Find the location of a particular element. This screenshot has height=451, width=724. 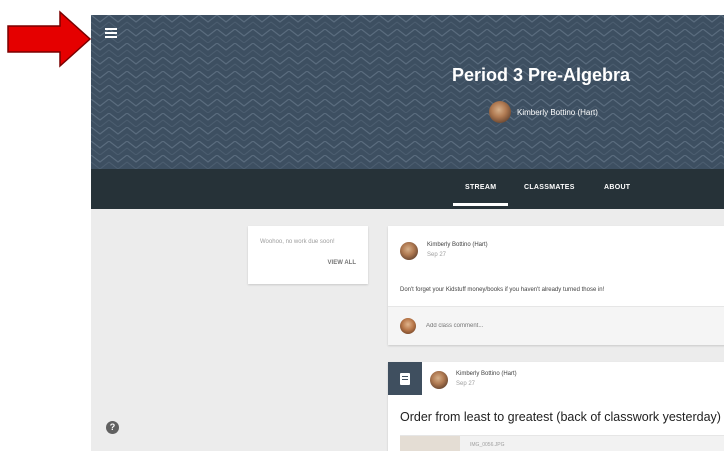

upcoming-message: Woohoo, no work due soon! is located at coordinates (297, 242).